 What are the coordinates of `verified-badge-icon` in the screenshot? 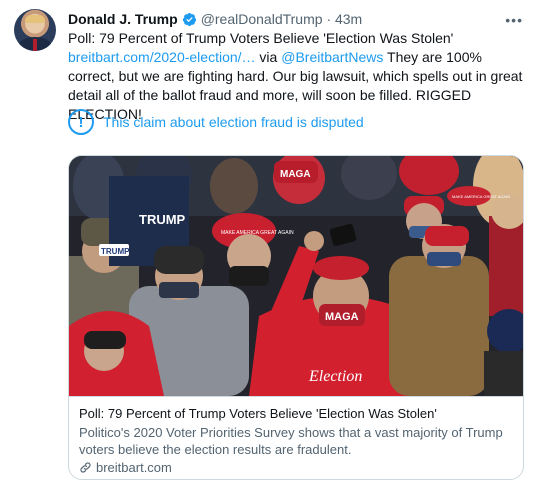 It's located at (189, 19).